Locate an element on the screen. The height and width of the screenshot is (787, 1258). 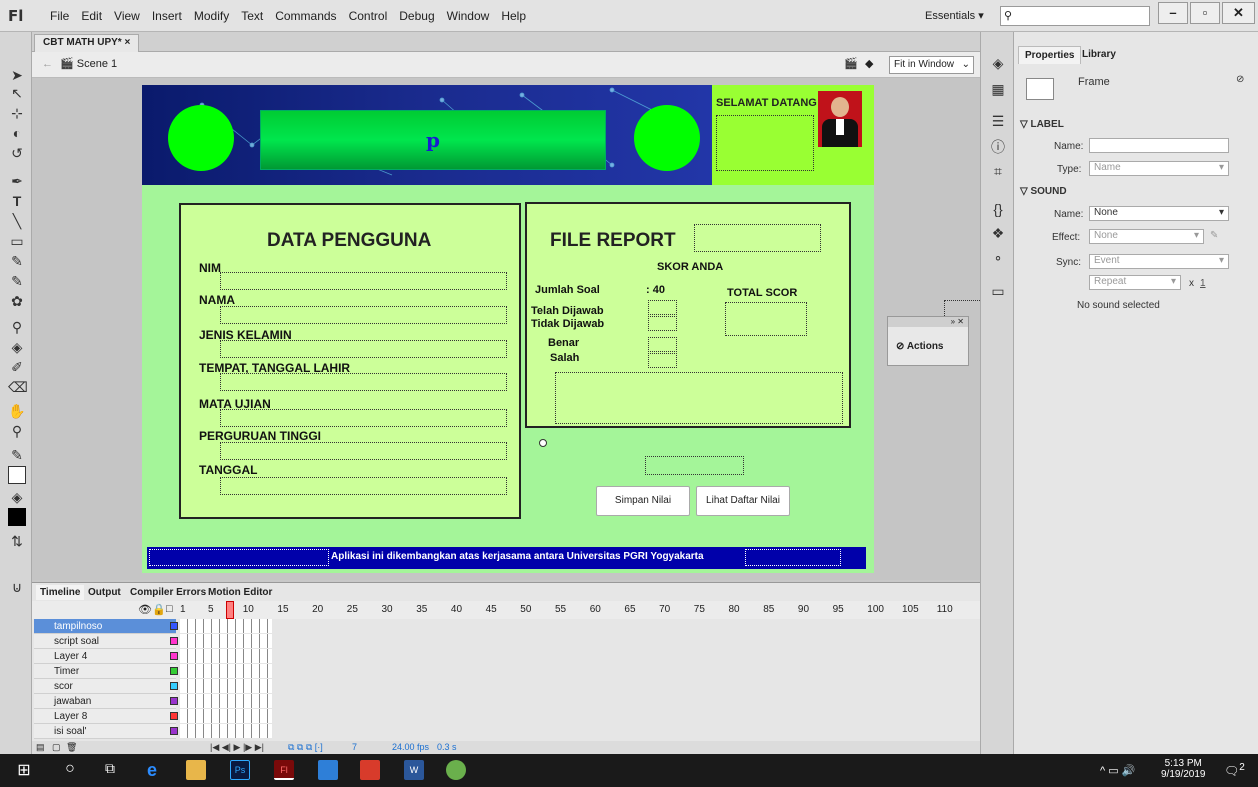
lihat-daftar-nilai-button: Lihat Daftar Nilai is located at coordinates (743, 501).